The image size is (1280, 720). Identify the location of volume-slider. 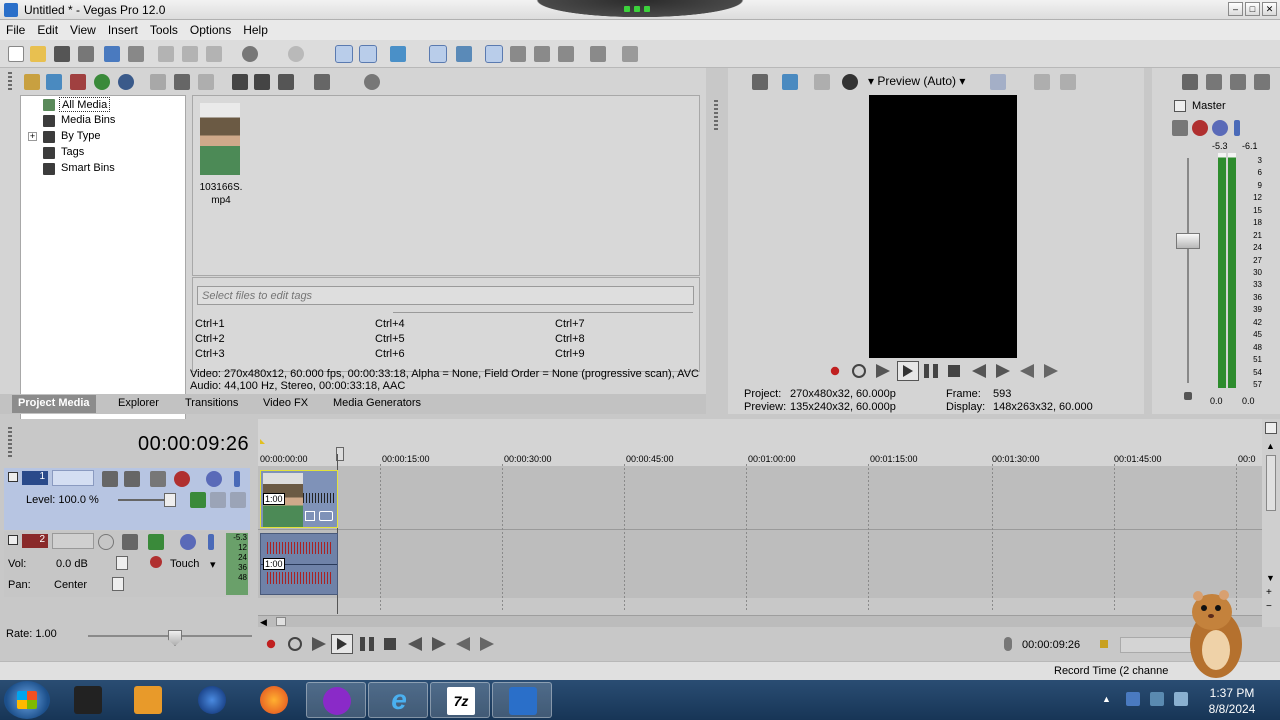
(122, 563).